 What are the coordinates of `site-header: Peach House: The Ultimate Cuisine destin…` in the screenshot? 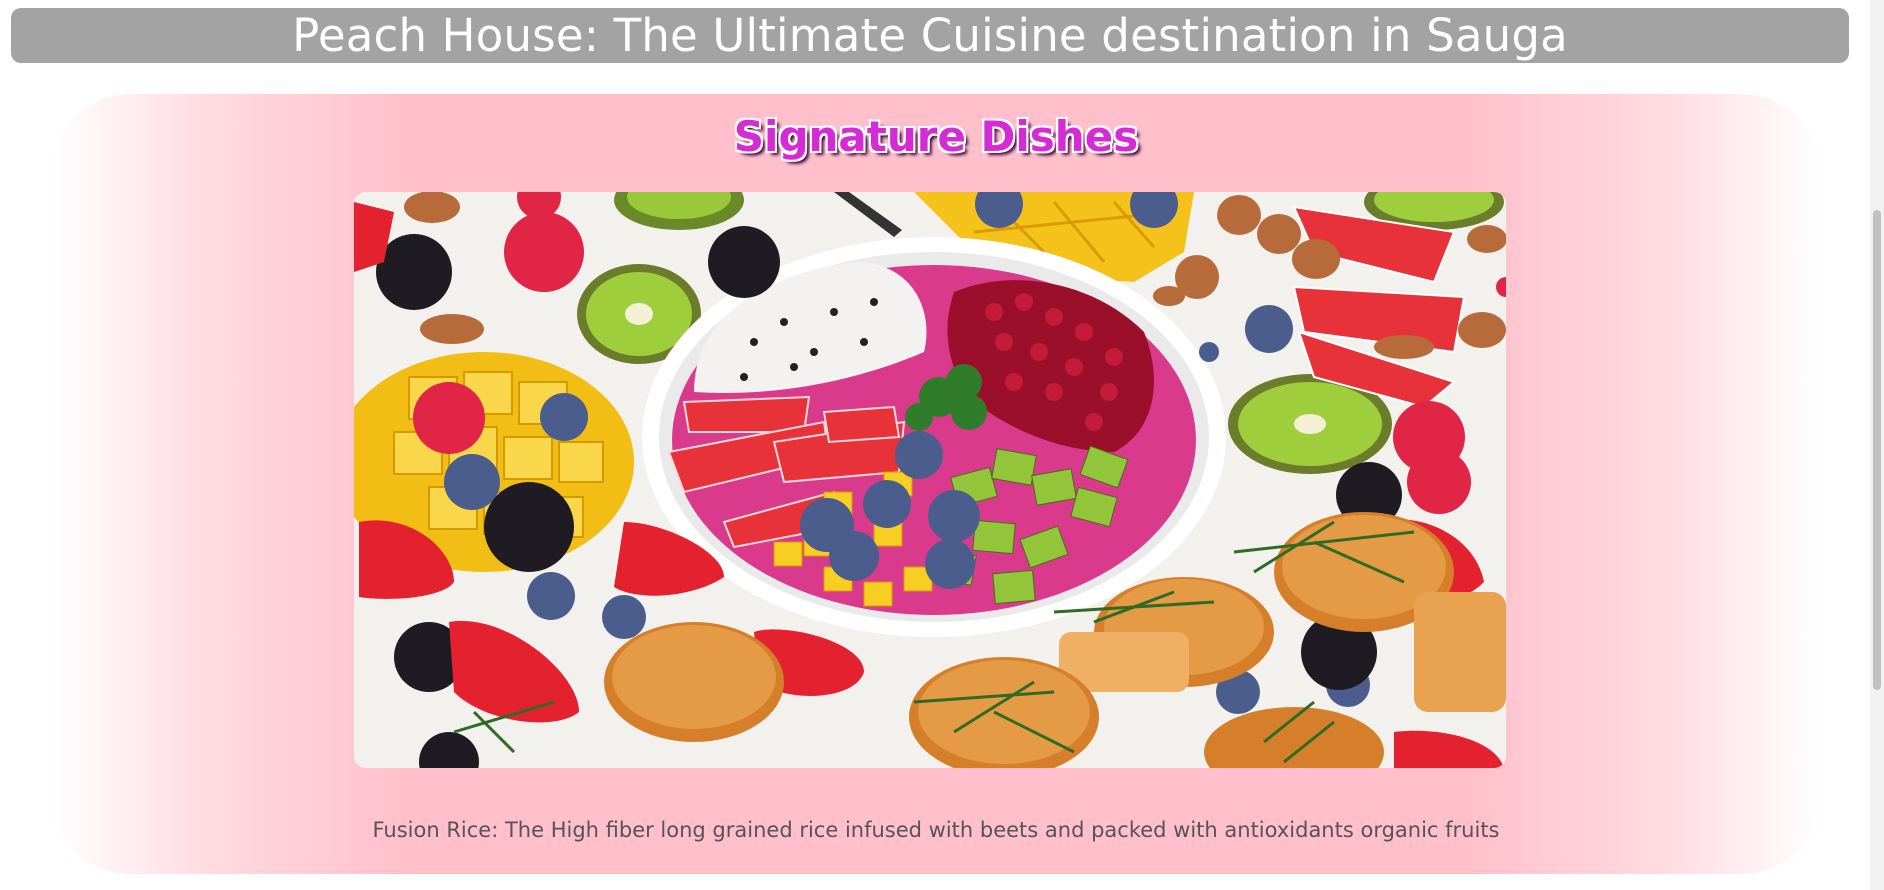 It's located at (930, 35).